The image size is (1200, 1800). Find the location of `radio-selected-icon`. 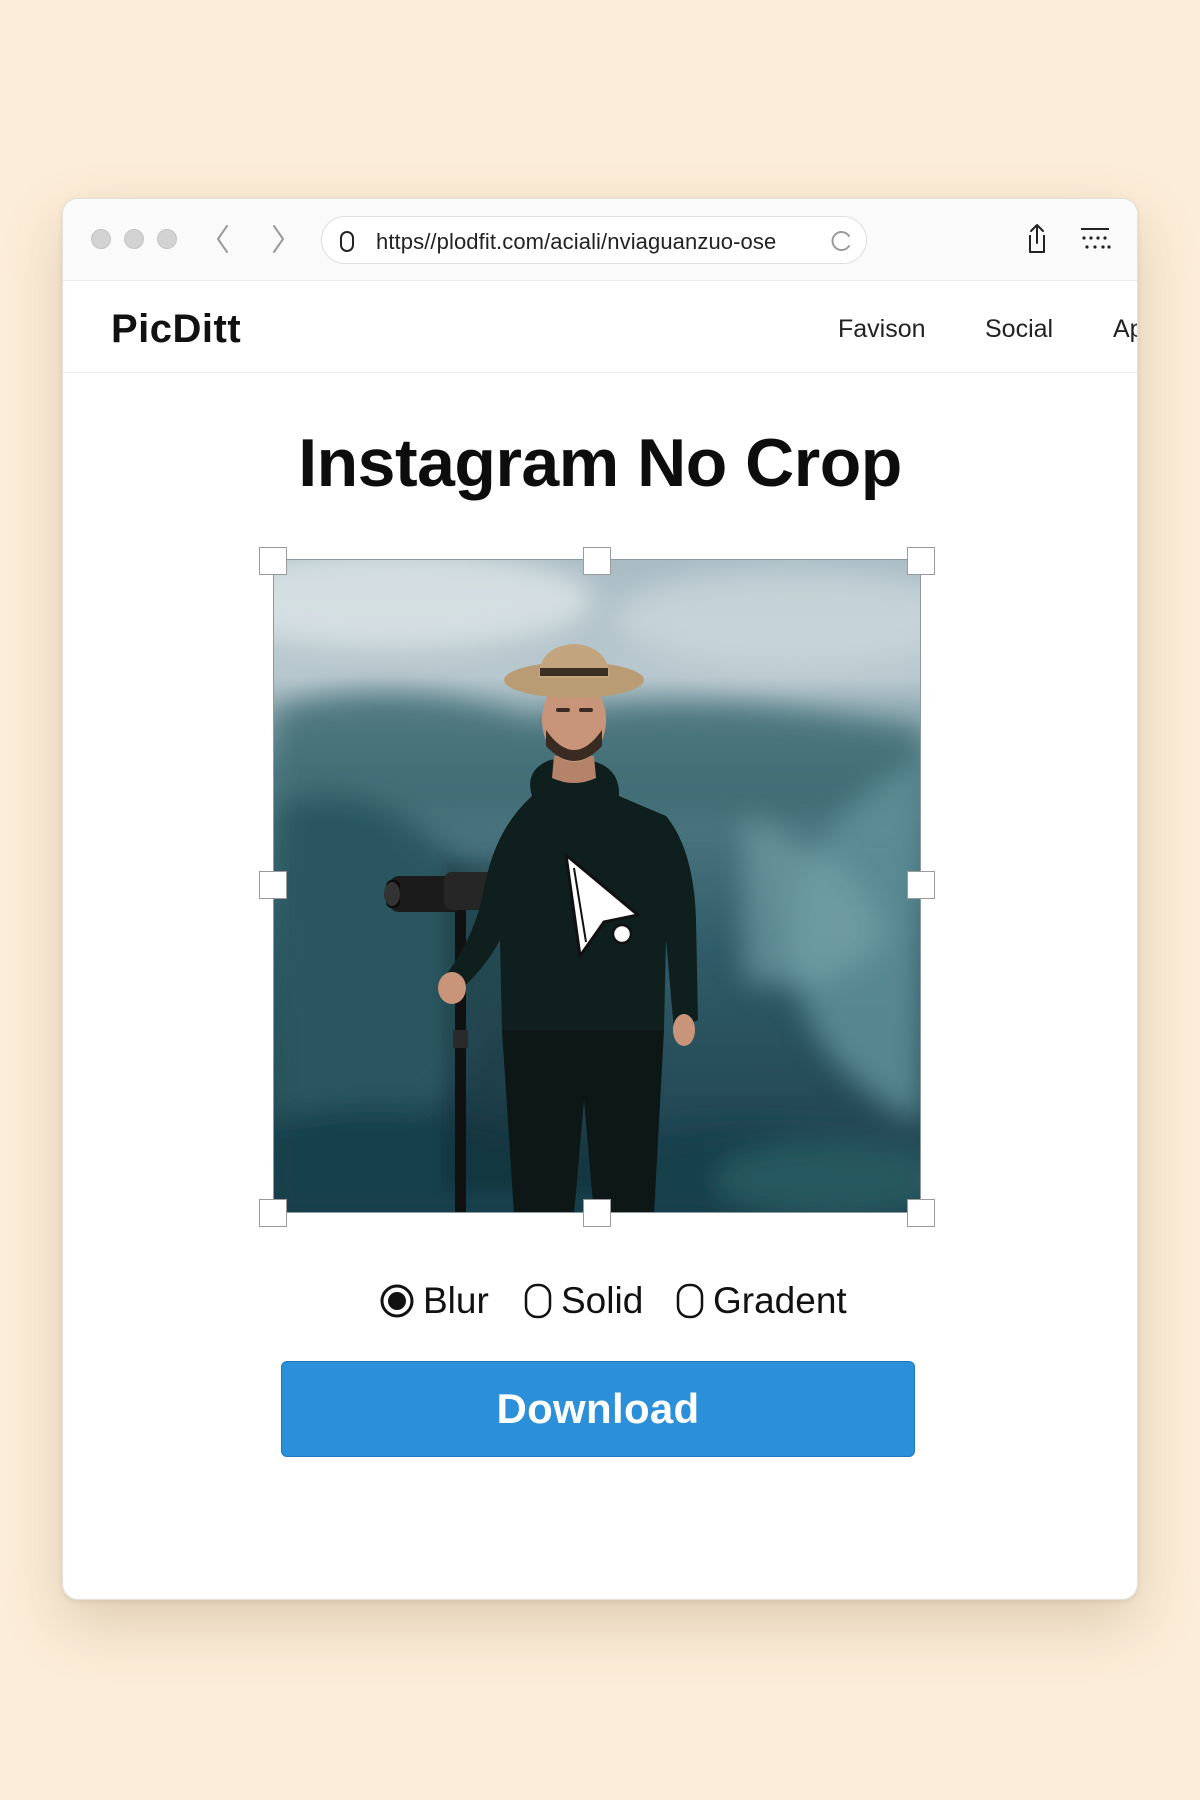

radio-selected-icon is located at coordinates (397, 1300).